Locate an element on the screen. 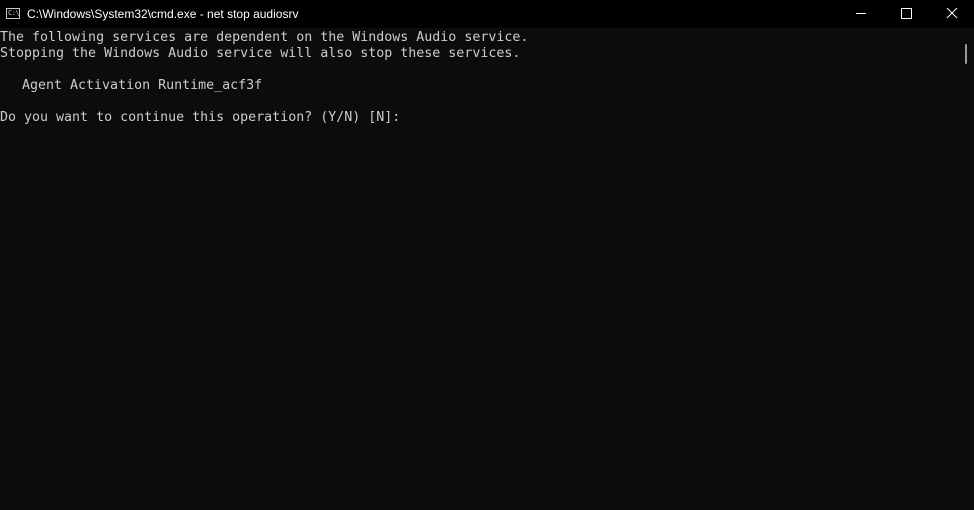 The height and width of the screenshot is (510, 974). close-button is located at coordinates (951, 14).